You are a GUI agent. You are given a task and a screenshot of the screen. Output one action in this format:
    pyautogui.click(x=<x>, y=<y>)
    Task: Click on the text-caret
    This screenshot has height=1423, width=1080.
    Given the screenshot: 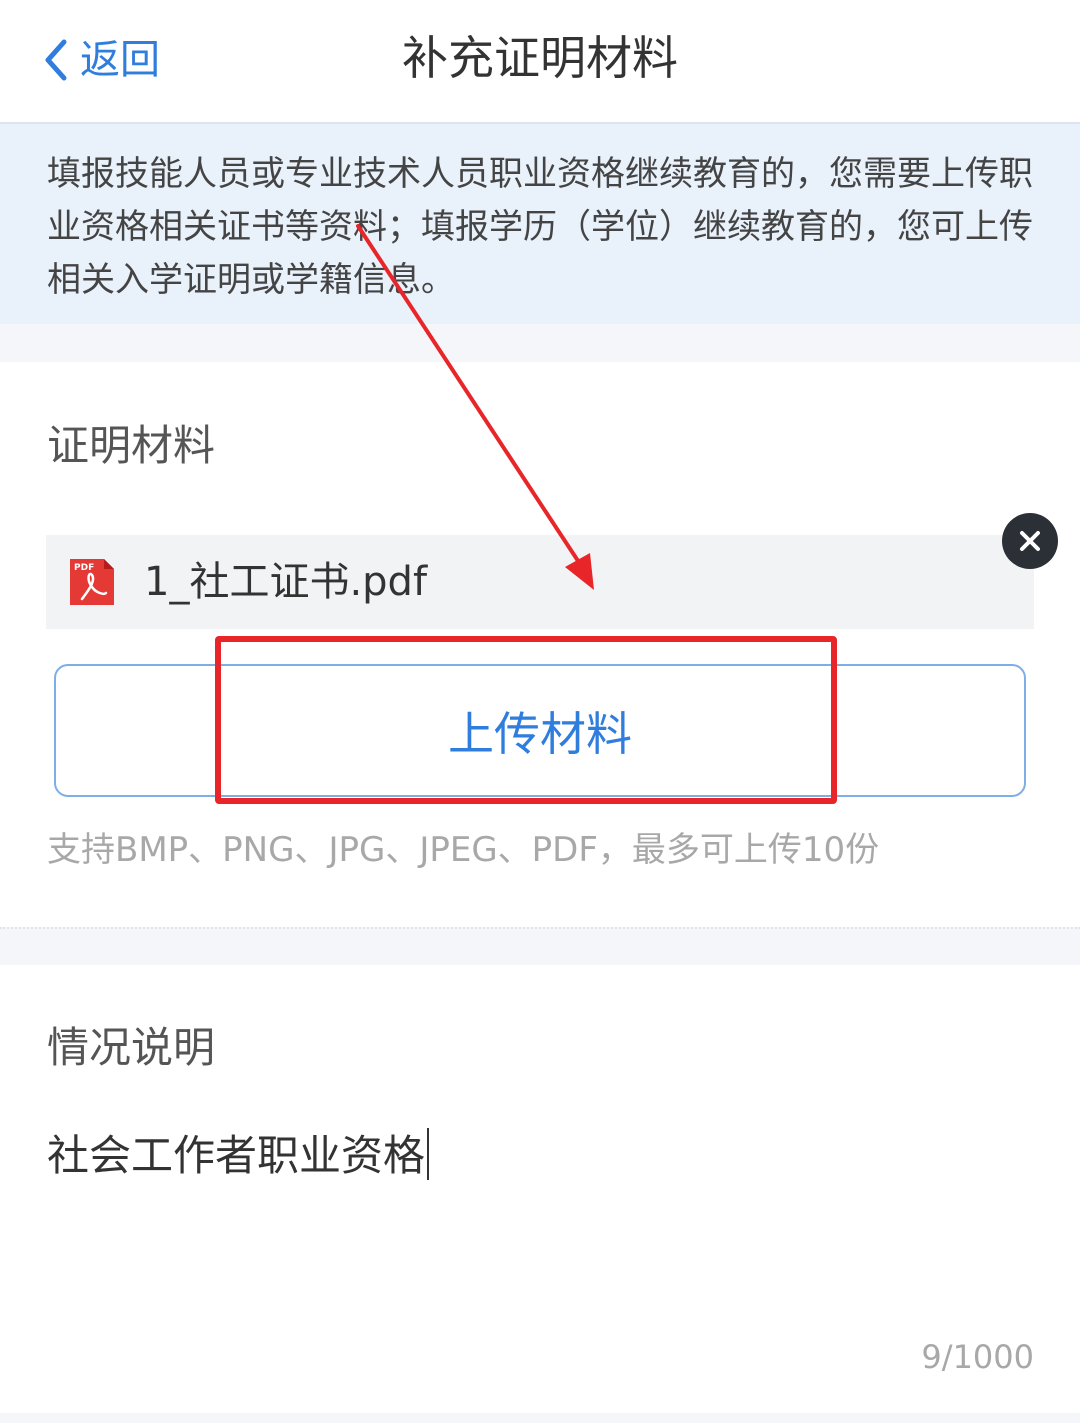 What is the action you would take?
    pyautogui.click(x=428, y=1154)
    